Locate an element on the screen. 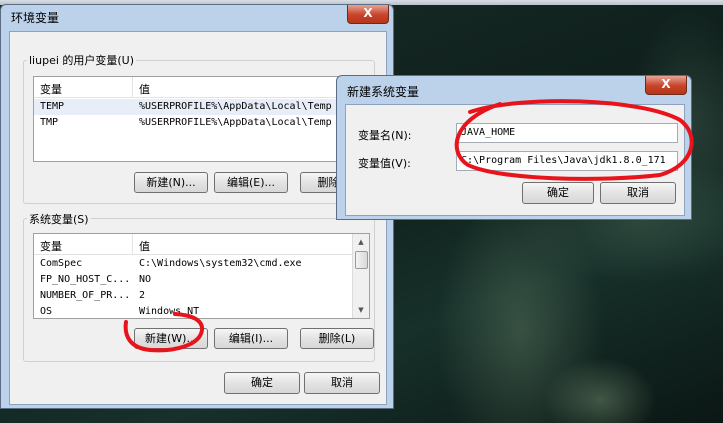 The height and width of the screenshot is (423, 723). table-row: FP_NO_HOST_C... NO is located at coordinates (193, 280).